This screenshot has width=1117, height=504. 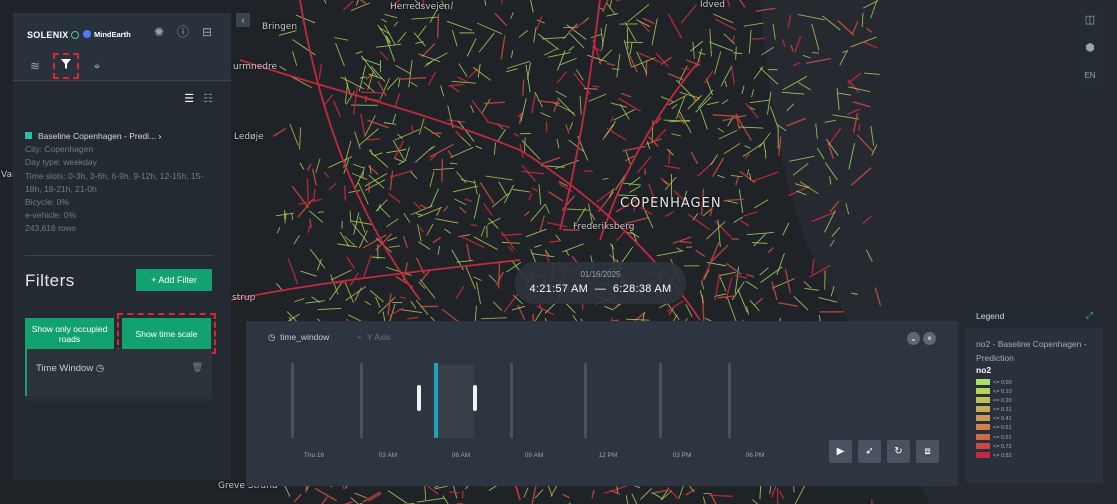 I want to click on bug-icon: ✺, so click(x=159, y=32).